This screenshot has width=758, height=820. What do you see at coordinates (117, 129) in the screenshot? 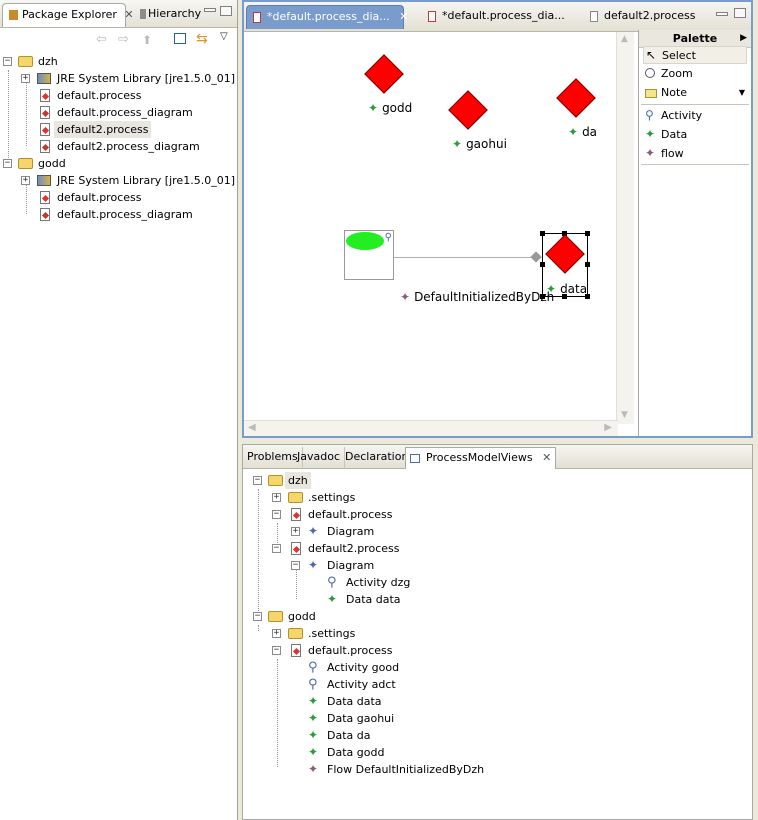
I see `tree-item-file-selected: default2.process` at bounding box center [117, 129].